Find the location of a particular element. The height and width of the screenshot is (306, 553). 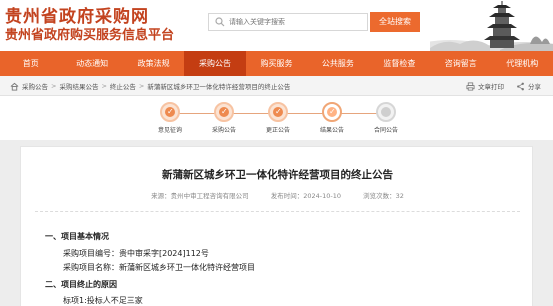

step-contract-notice: 合同公告 is located at coordinates (386, 118).